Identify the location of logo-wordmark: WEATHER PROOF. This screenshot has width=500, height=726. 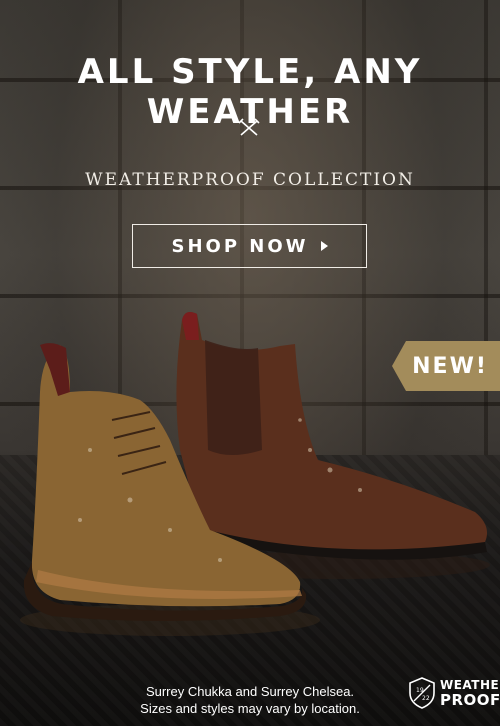
(470, 693).